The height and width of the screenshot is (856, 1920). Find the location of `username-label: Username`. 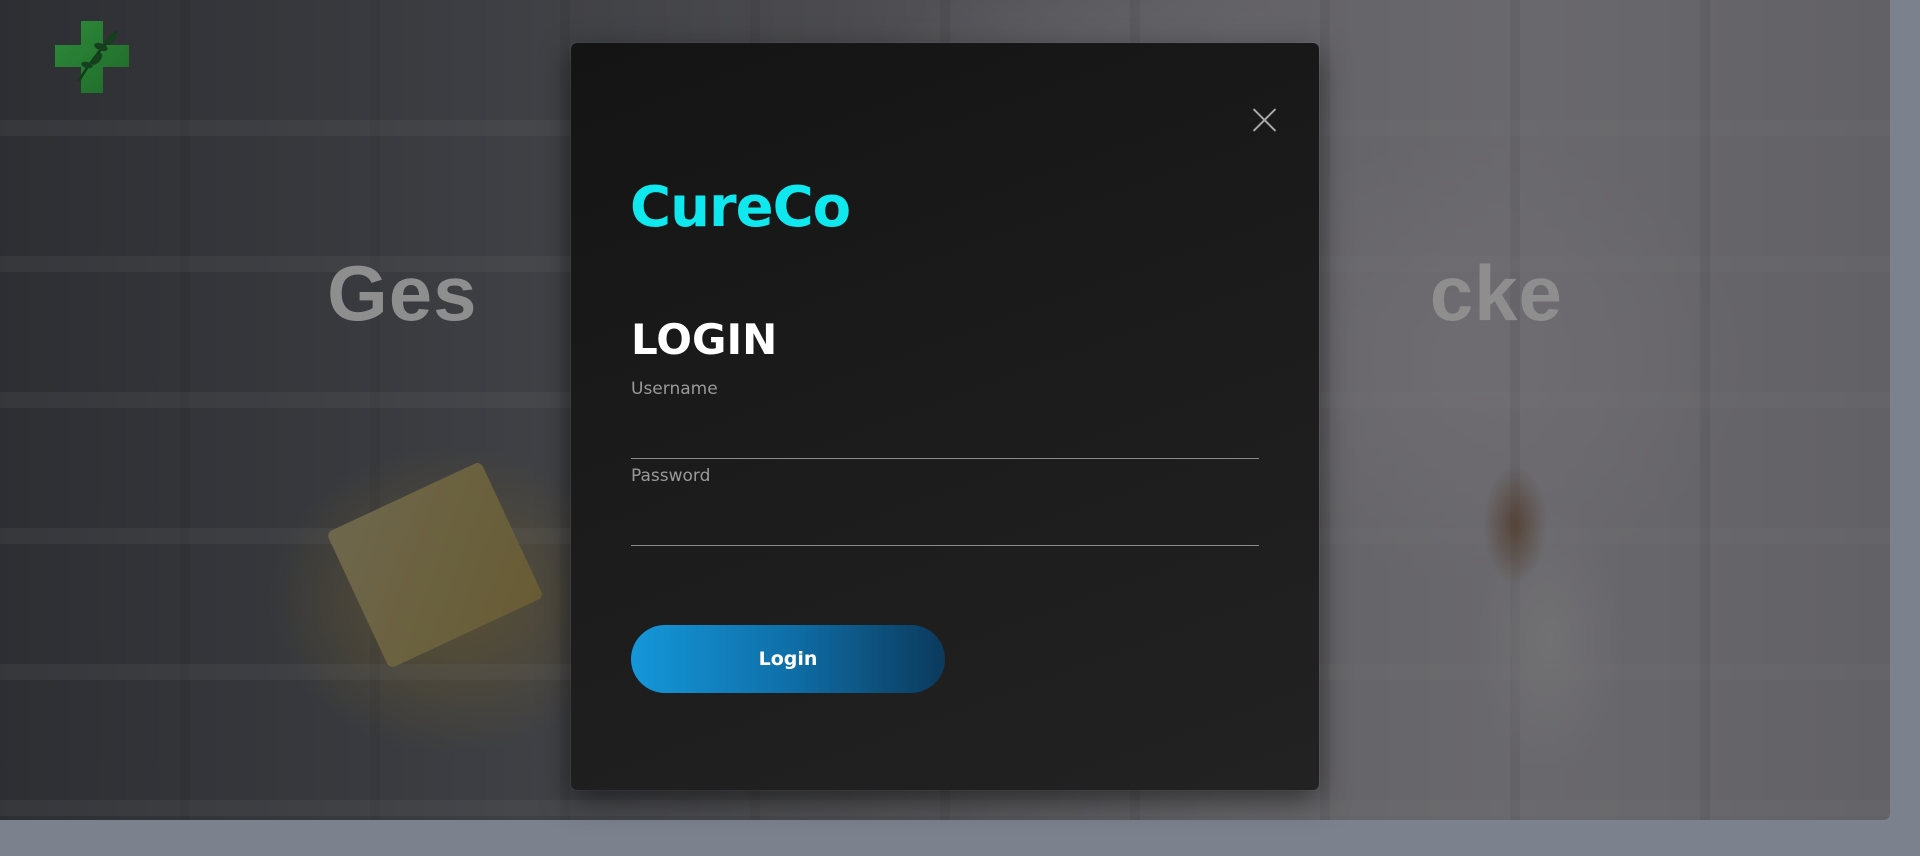

username-label: Username is located at coordinates (674, 389).